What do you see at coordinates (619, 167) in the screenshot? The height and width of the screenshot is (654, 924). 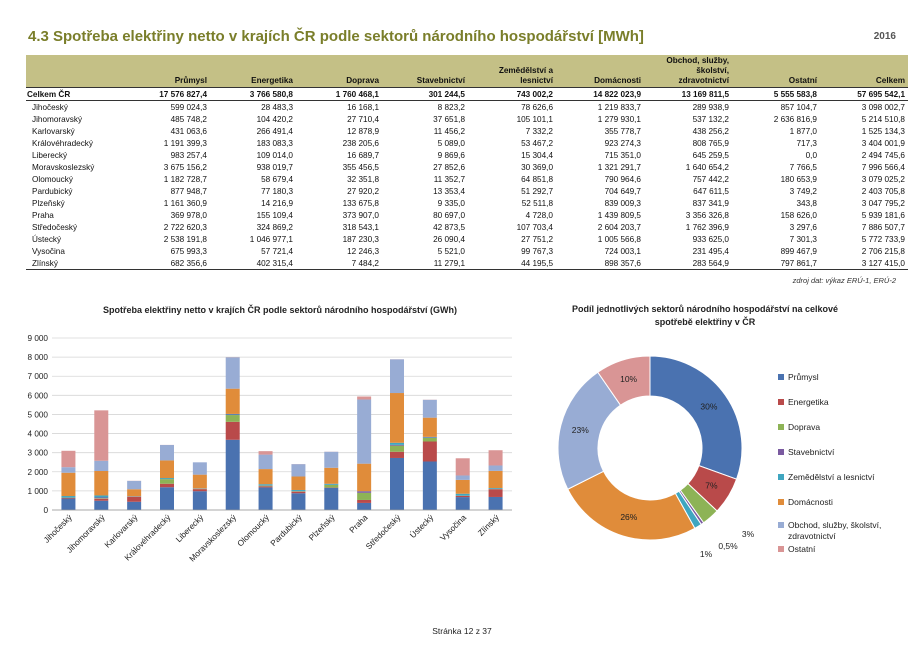 I see `table-cell: 1 321 291,7` at bounding box center [619, 167].